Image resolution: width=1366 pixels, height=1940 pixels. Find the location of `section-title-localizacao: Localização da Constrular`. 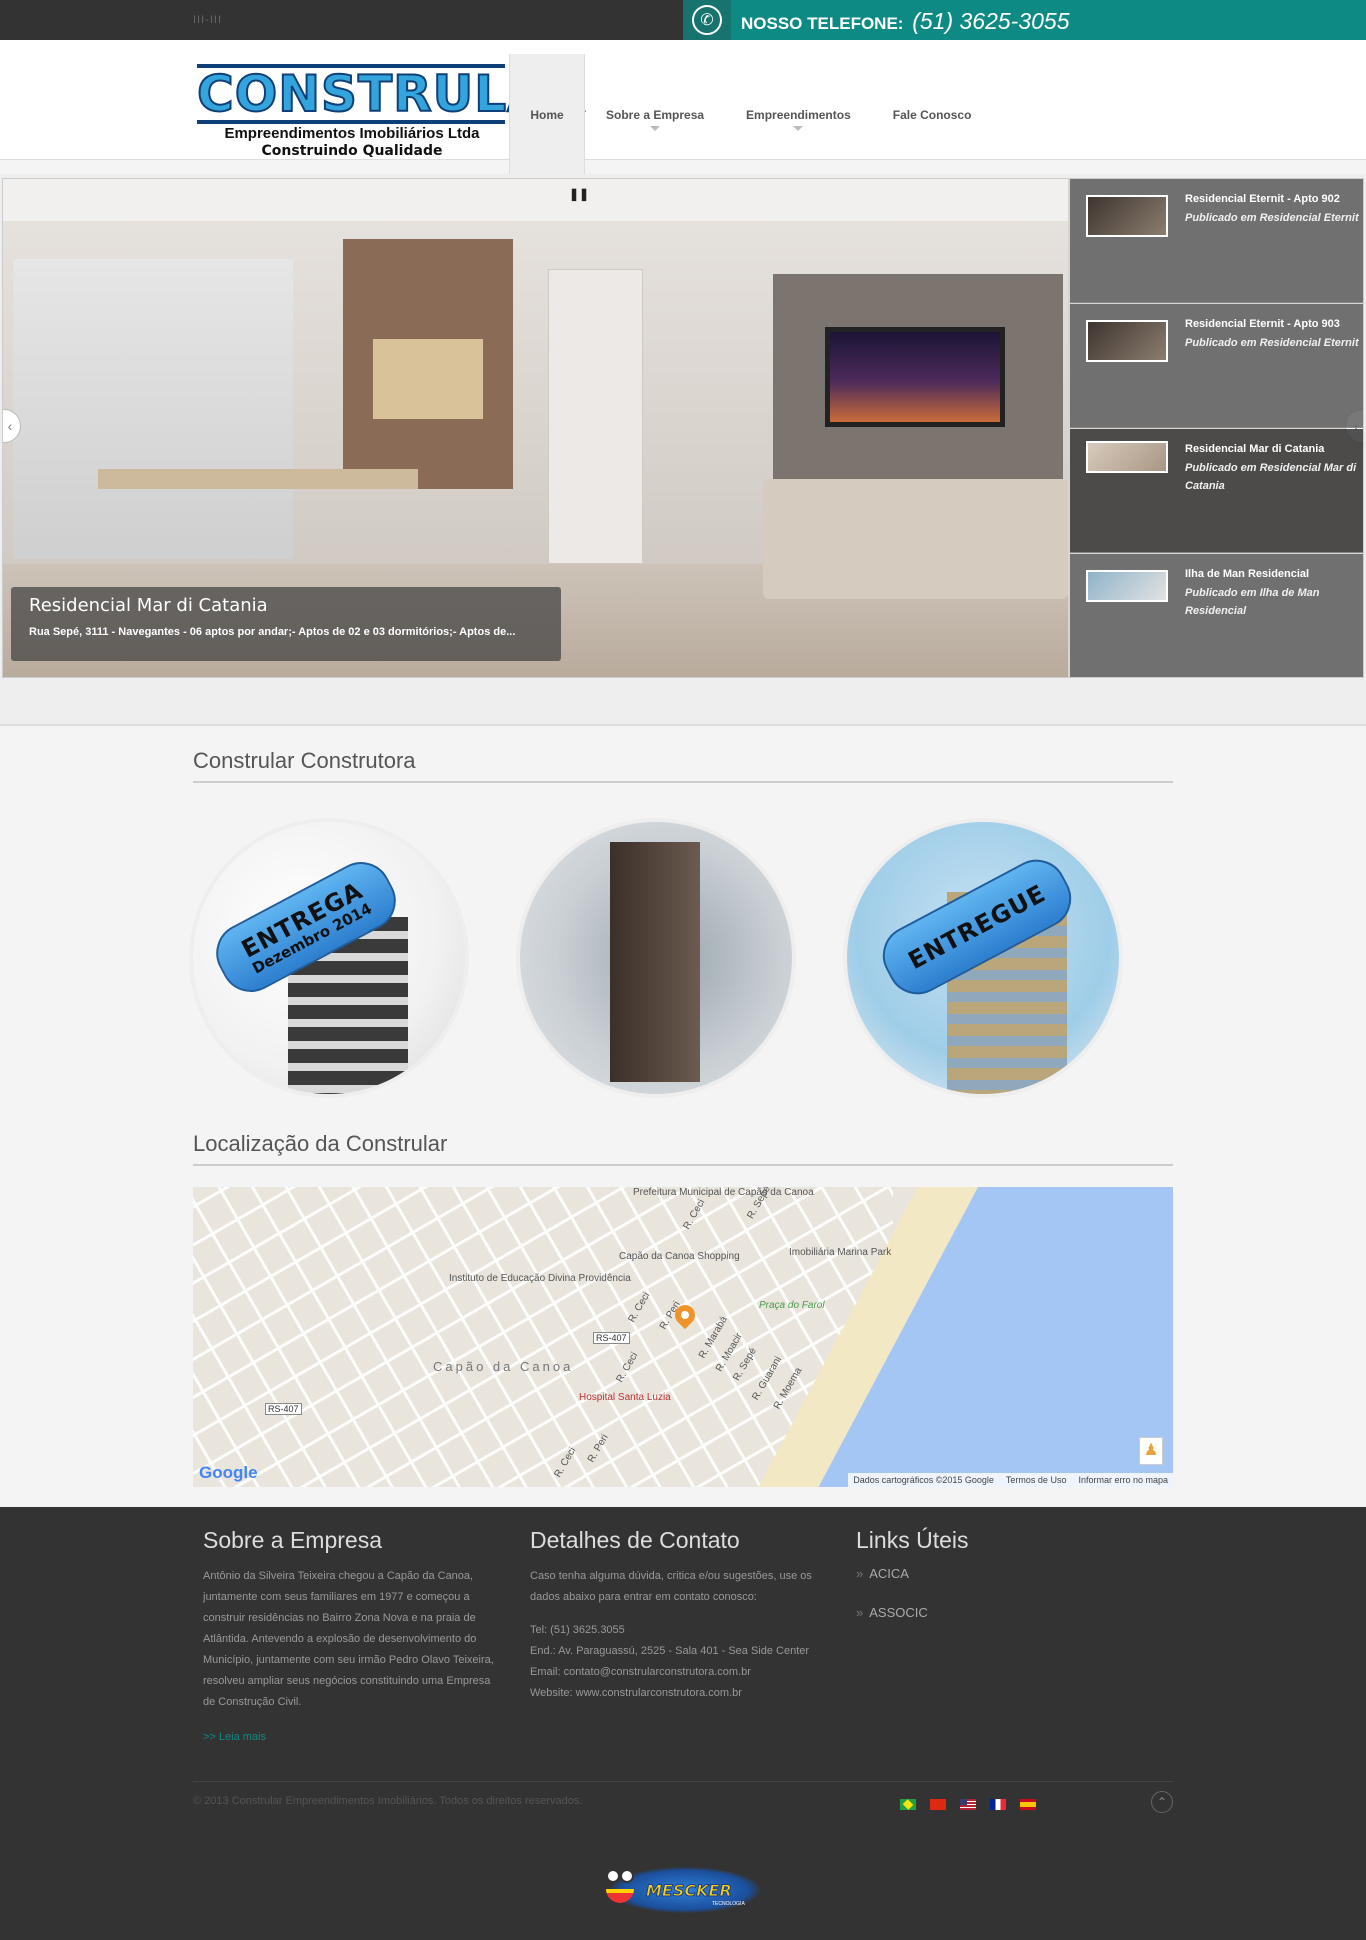

section-title-localizacao: Localização da Constrular is located at coordinates (320, 1143).